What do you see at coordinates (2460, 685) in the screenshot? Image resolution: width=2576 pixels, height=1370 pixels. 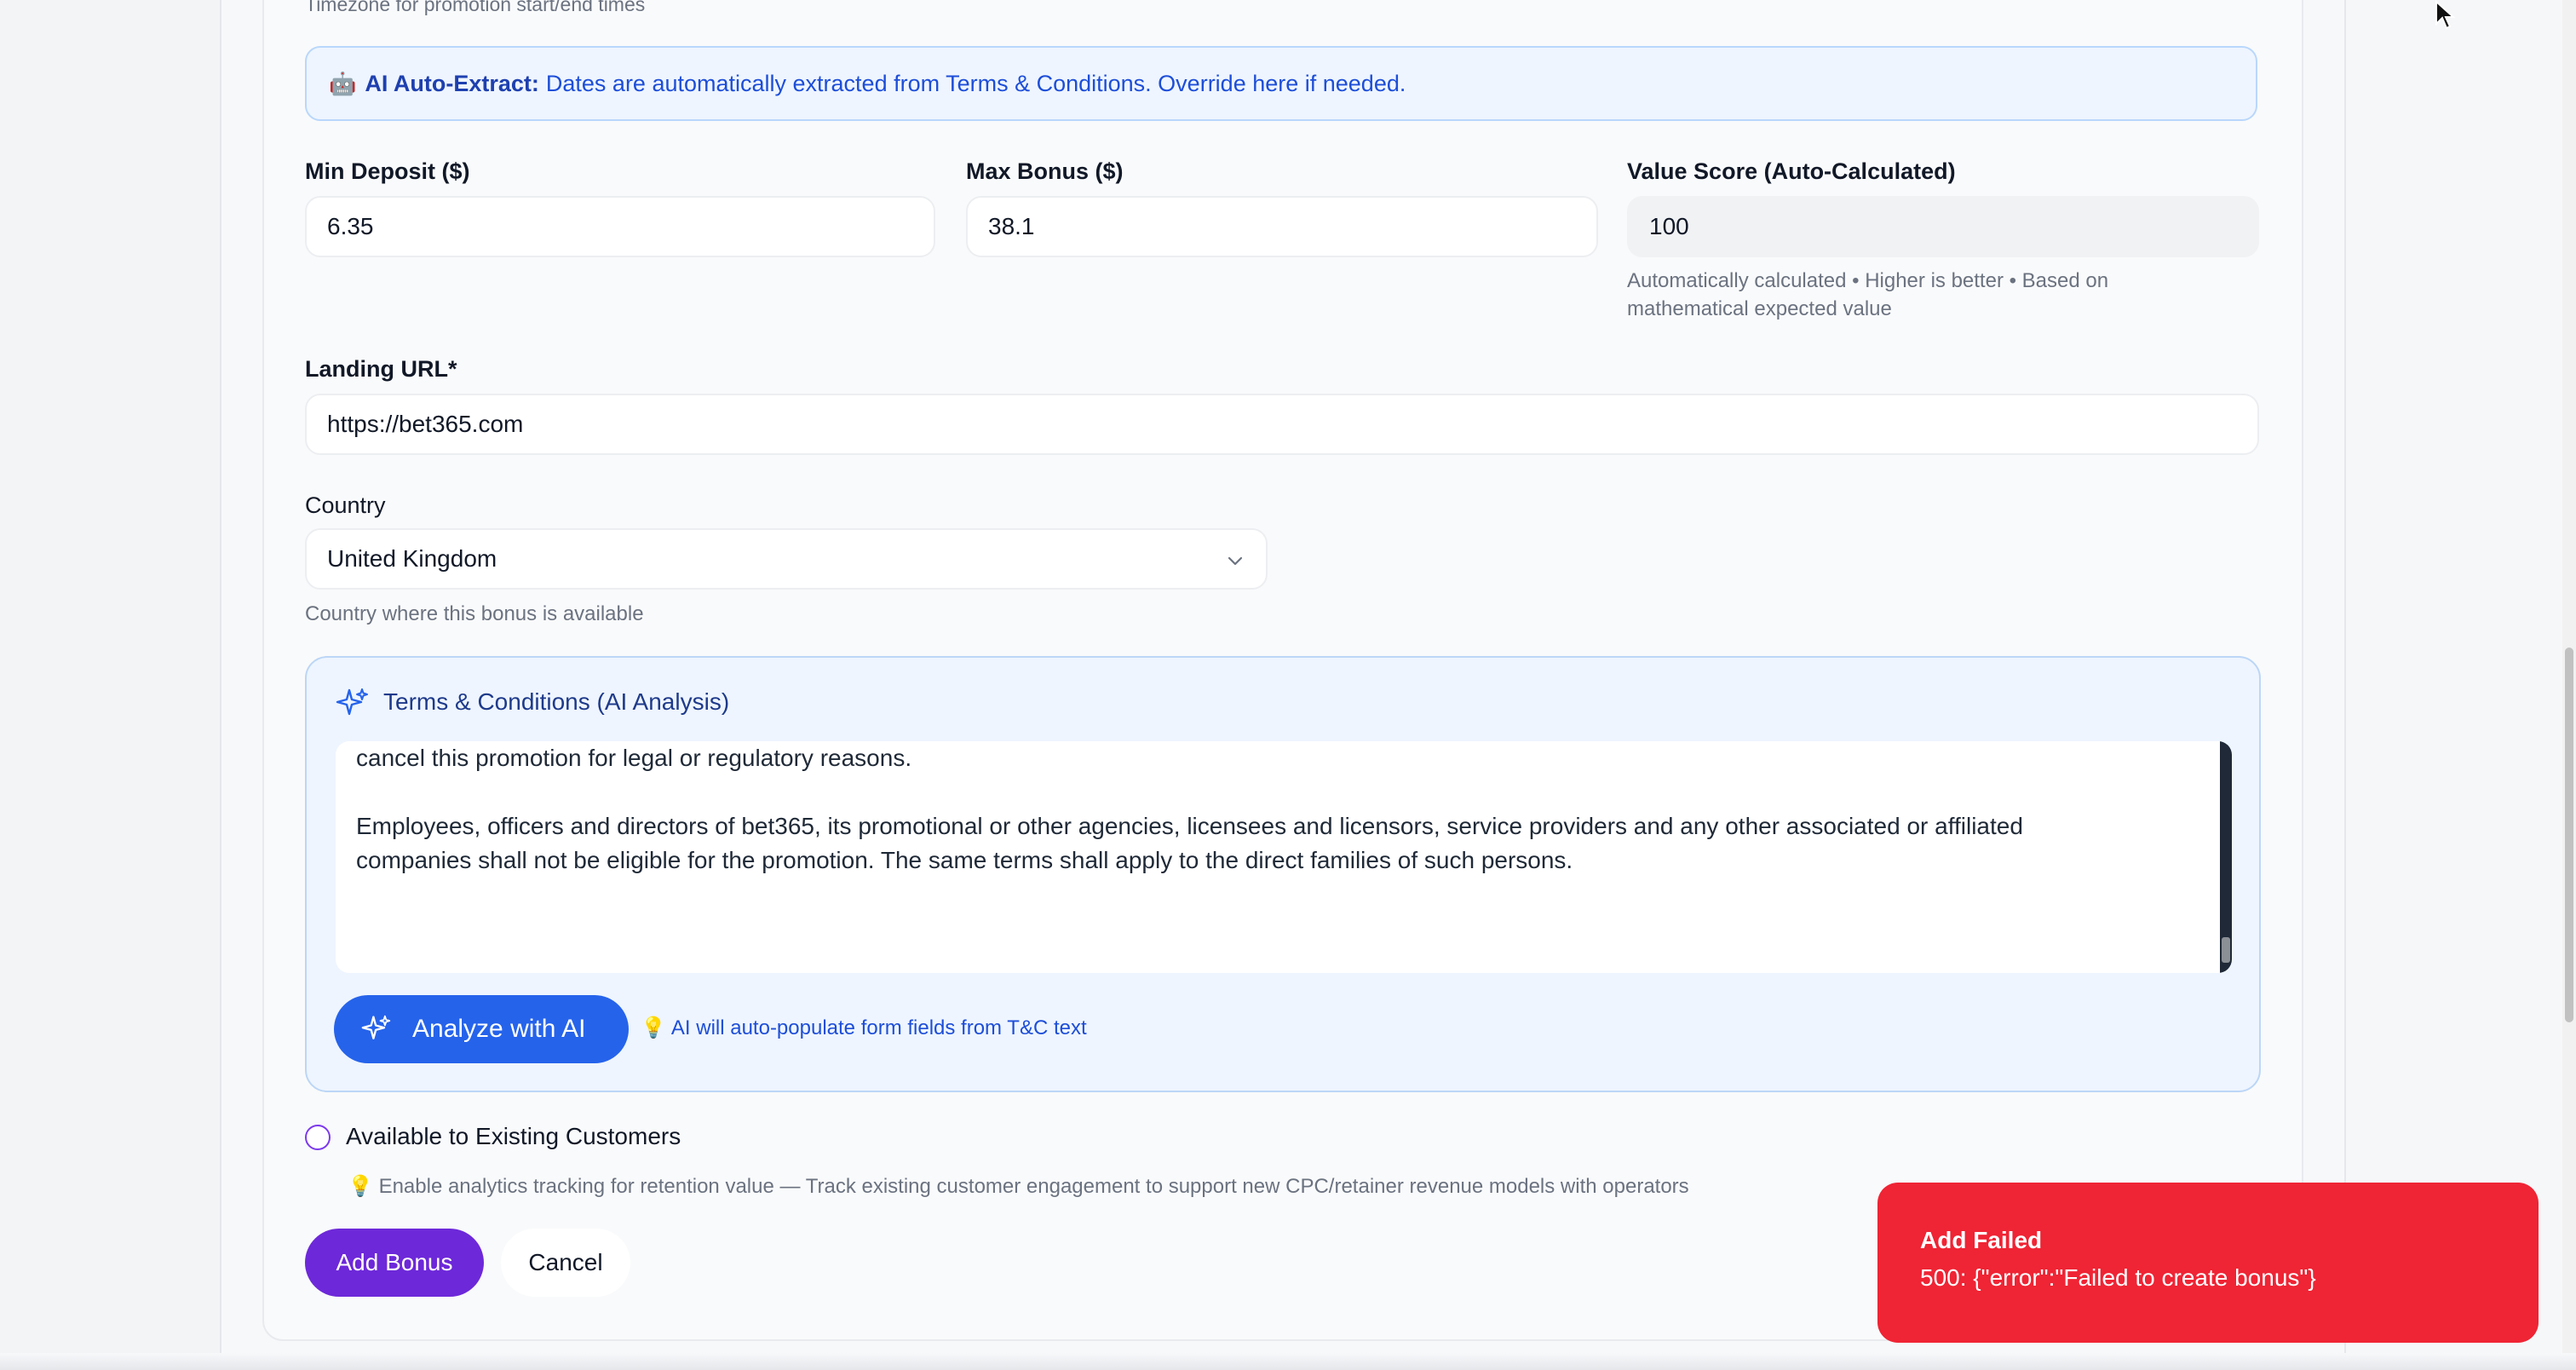 I see `right-panel` at bounding box center [2460, 685].